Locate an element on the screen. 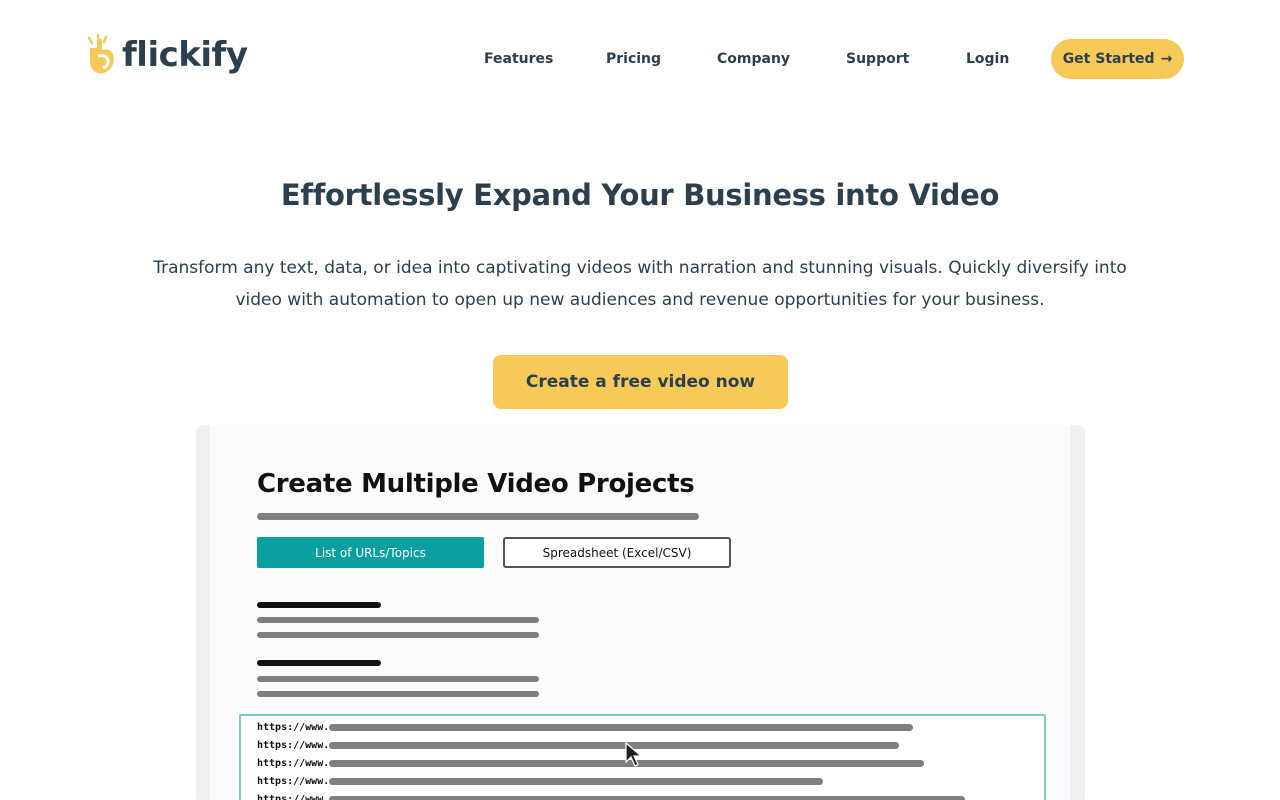  tab-list-of-urls: List of URLs/Topics is located at coordinates (370, 552).